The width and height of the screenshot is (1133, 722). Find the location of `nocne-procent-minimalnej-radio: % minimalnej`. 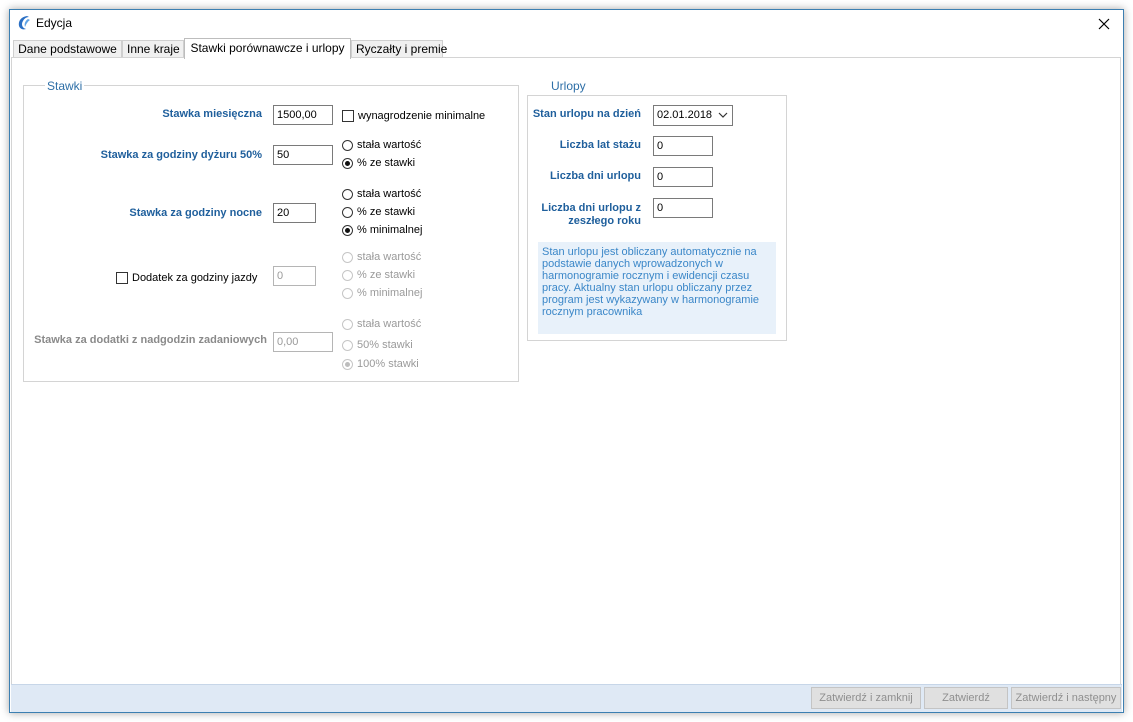

nocne-procent-minimalnej-radio: % minimalnej is located at coordinates (382, 230).